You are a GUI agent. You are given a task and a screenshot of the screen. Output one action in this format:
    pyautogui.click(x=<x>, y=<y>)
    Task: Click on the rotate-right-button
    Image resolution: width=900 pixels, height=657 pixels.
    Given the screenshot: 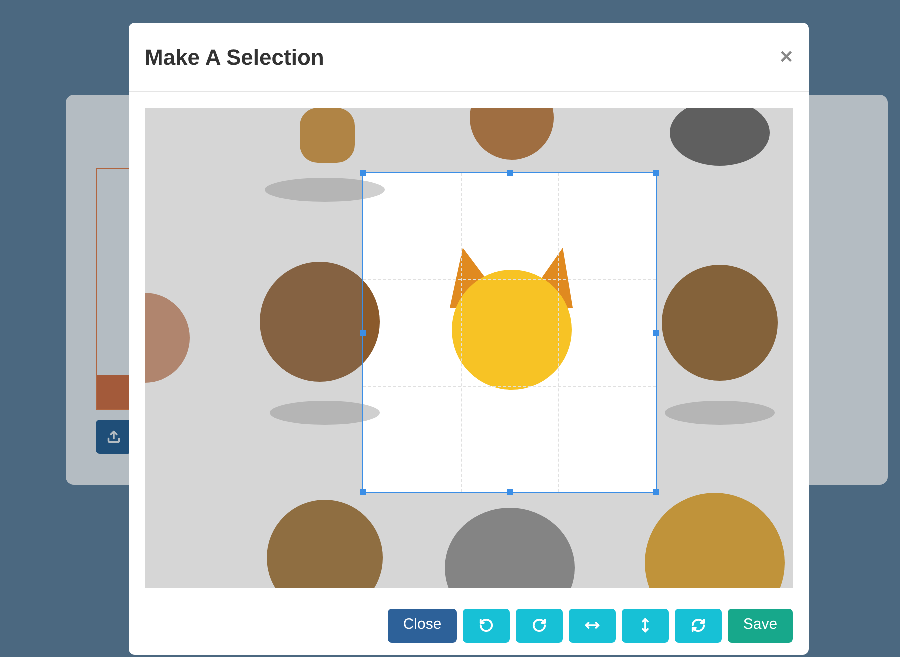 What is the action you would take?
    pyautogui.click(x=539, y=625)
    